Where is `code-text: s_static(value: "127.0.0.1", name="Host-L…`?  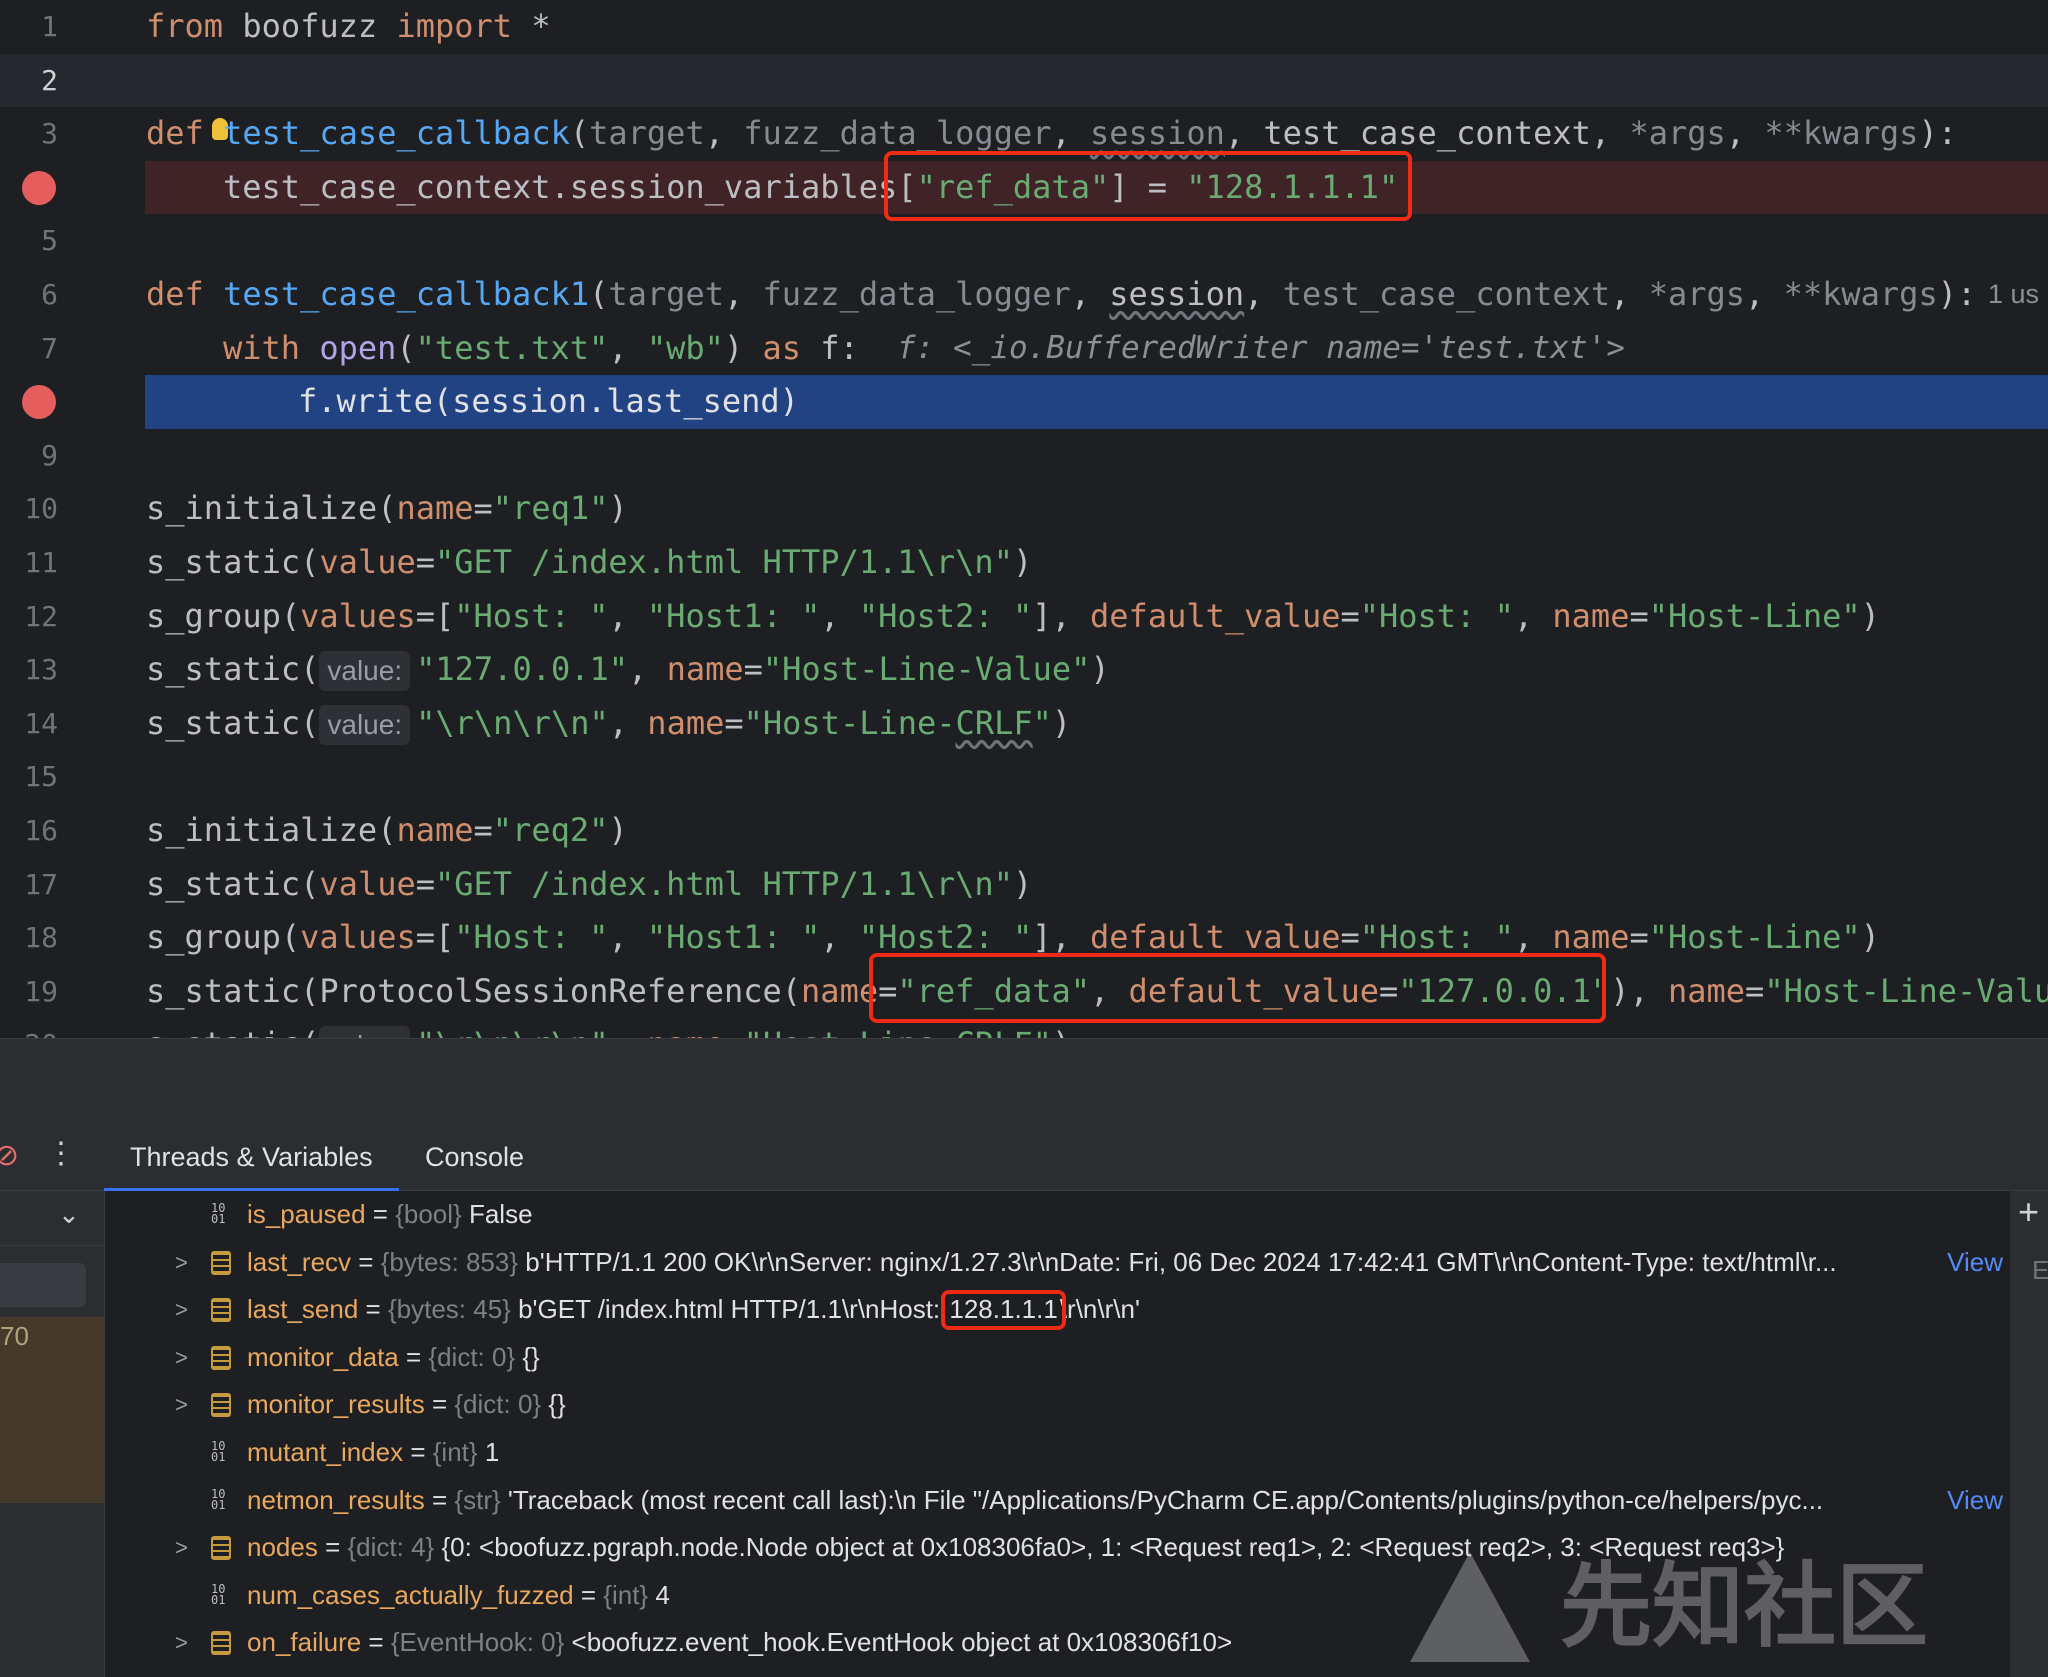
code-text: s_static(value: "127.0.0.1", name="Host-L… is located at coordinates (628, 670).